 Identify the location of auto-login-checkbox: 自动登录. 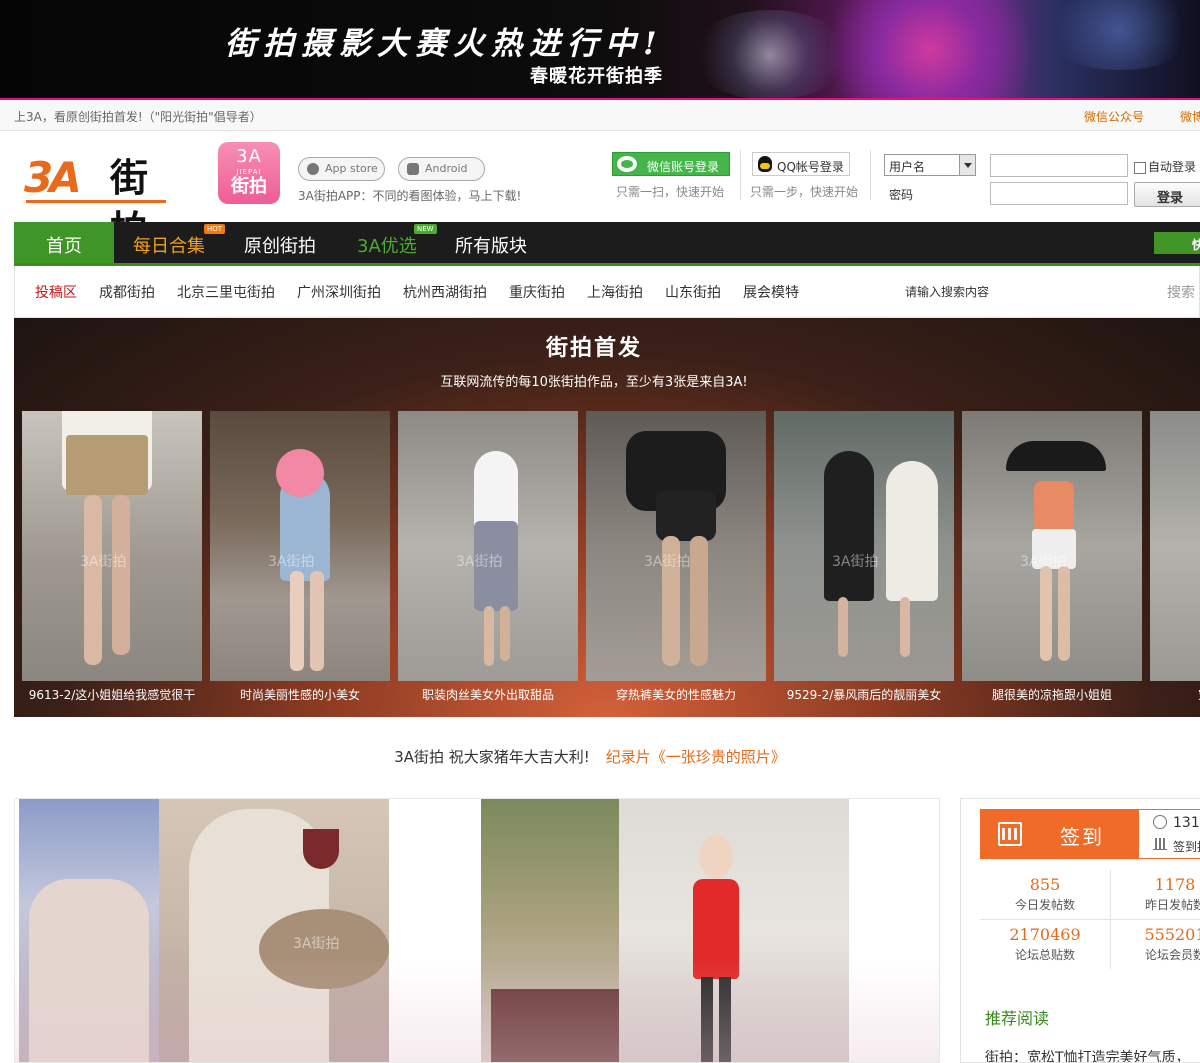
(1165, 166).